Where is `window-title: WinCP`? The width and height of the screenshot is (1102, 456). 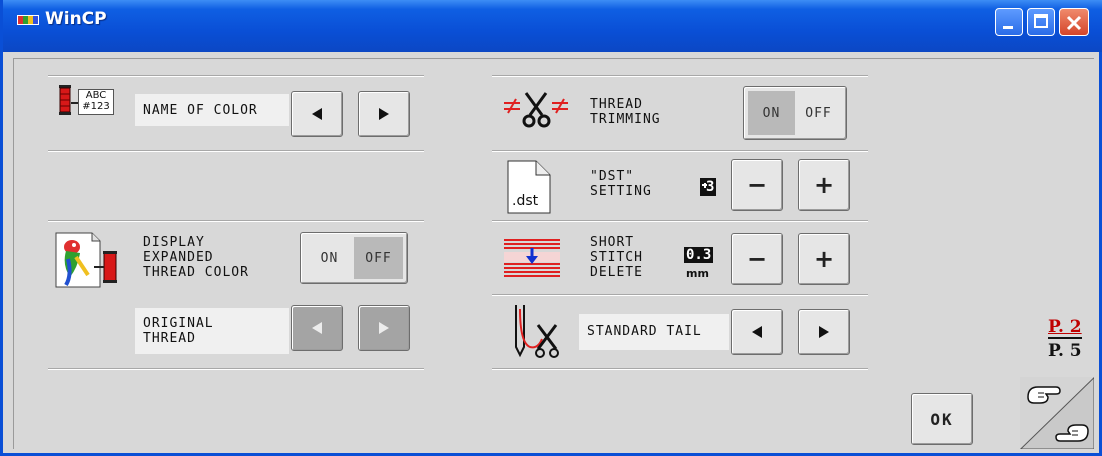
window-title: WinCP is located at coordinates (76, 19).